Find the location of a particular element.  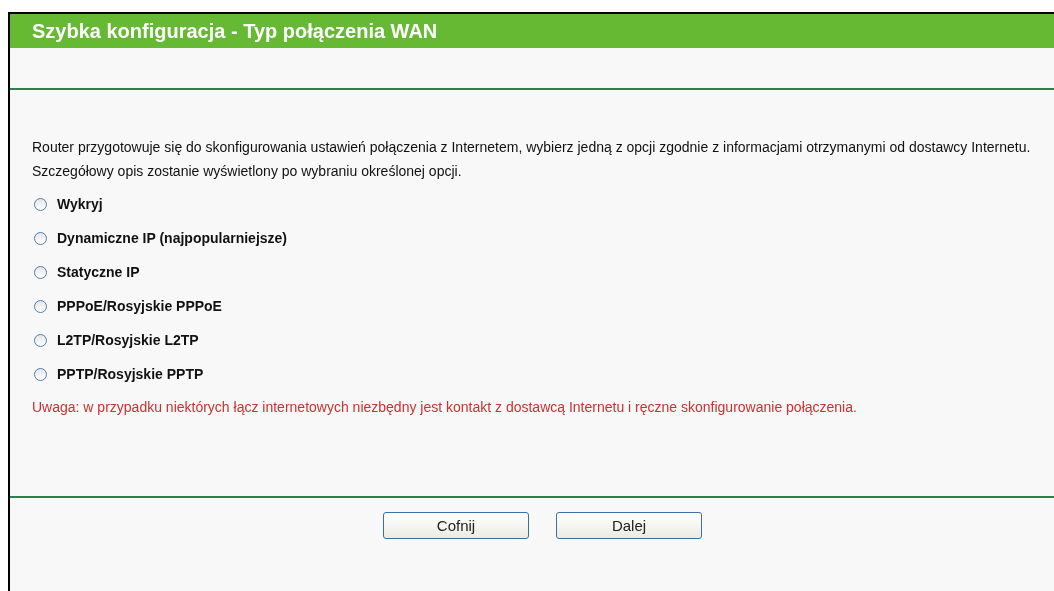

description-text: Szczegółowy opis zostanie wyświetlony po wybraniu określonej opcji. is located at coordinates (247, 171).